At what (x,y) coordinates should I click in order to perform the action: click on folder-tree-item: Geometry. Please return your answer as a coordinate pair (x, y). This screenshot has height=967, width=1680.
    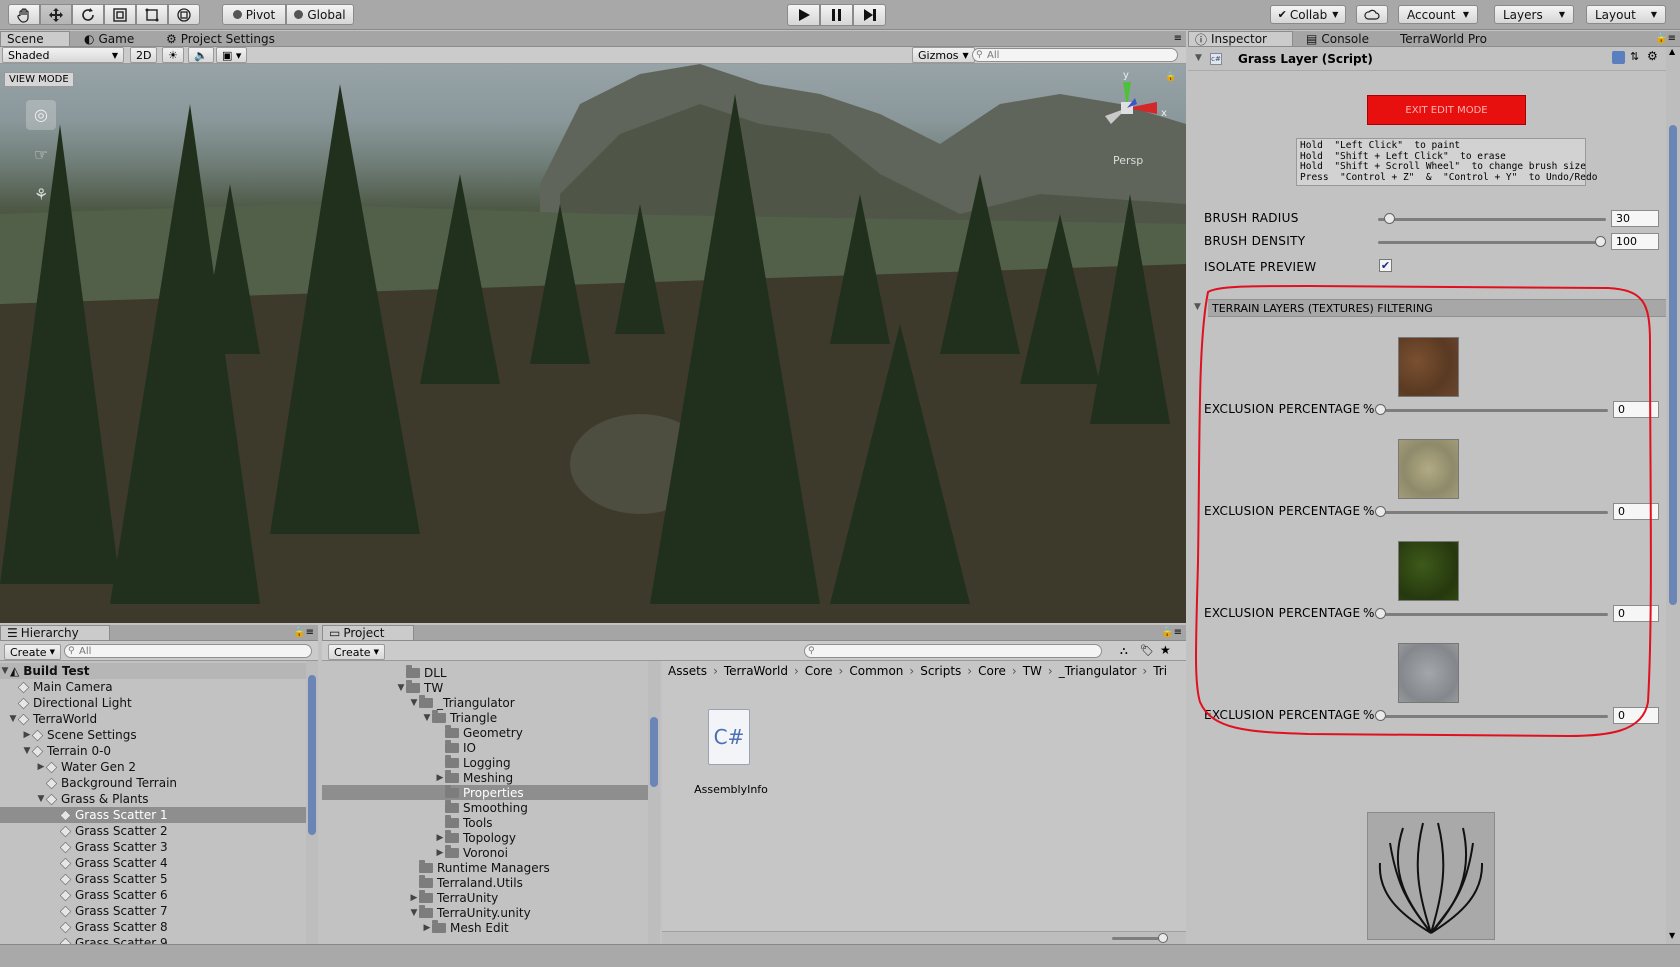
    Looking at the image, I should click on (485, 732).